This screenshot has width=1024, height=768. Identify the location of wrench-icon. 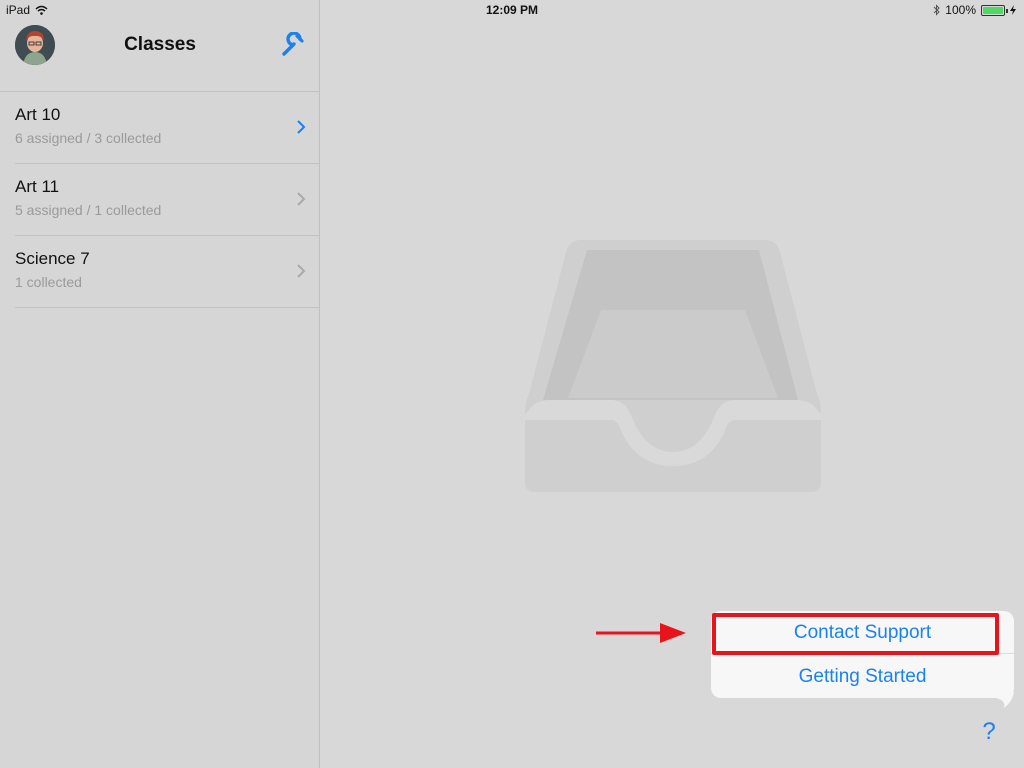
(294, 44).